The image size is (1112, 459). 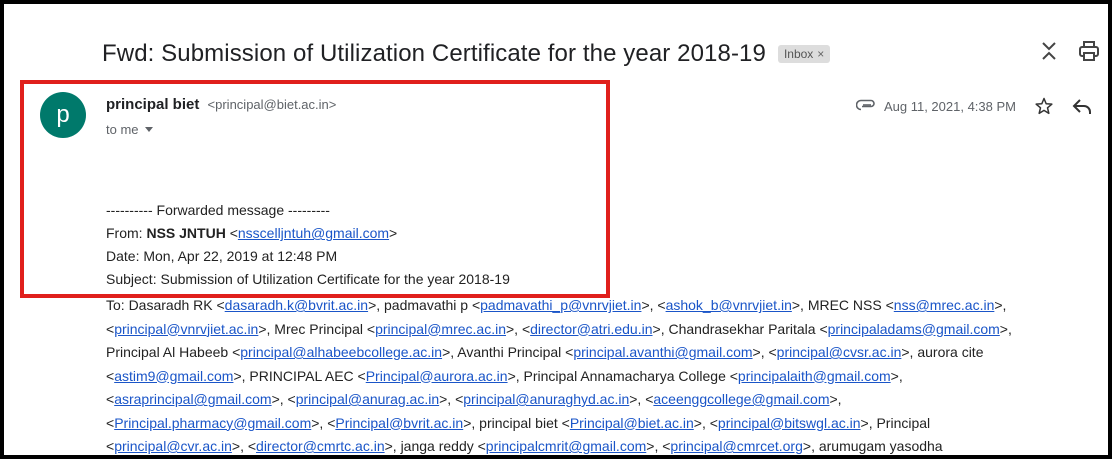 I want to click on recipient-email-link: dasaradh.k@bvrit.ac.in, so click(x=296, y=305).